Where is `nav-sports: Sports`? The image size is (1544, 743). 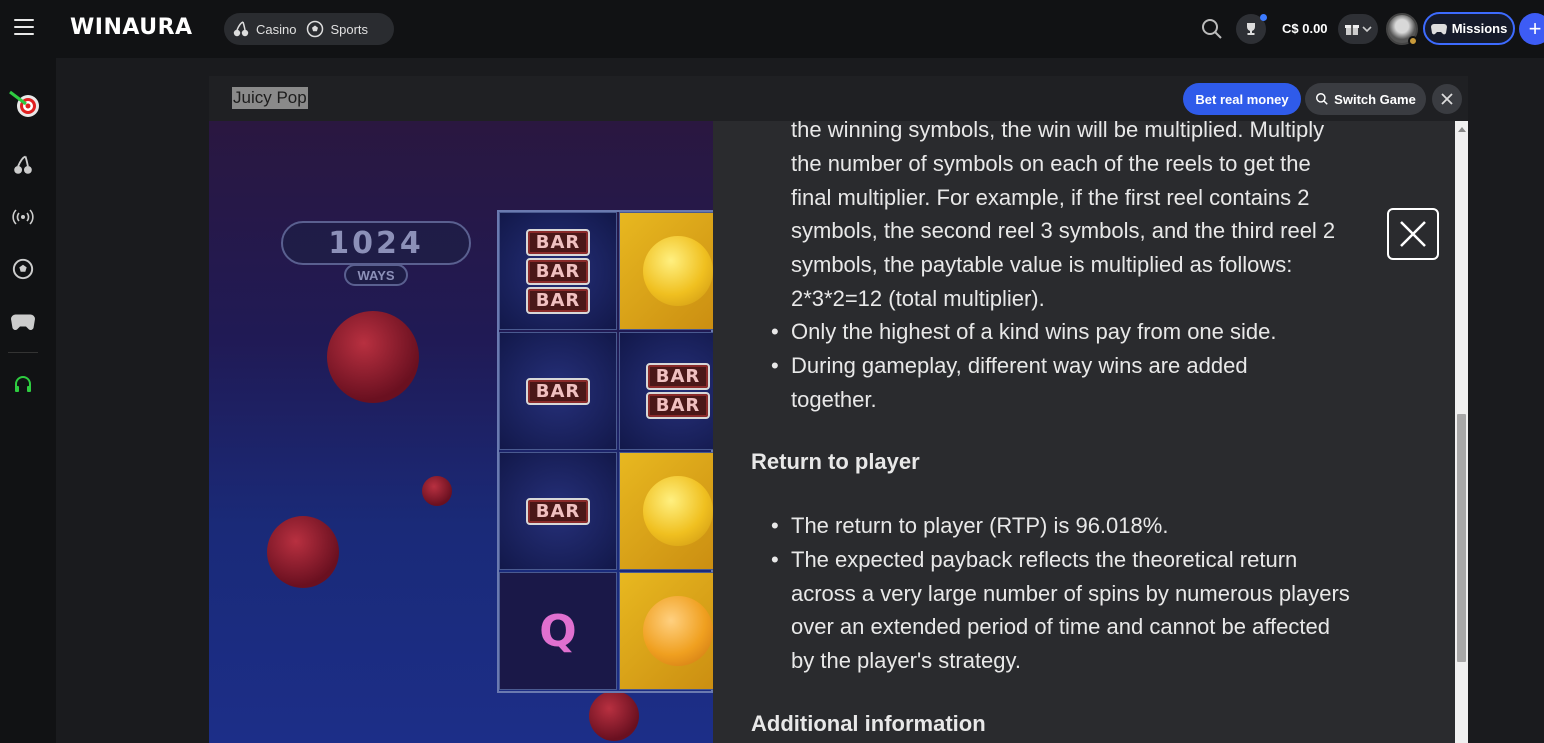
nav-sports: Sports is located at coordinates (337, 29).